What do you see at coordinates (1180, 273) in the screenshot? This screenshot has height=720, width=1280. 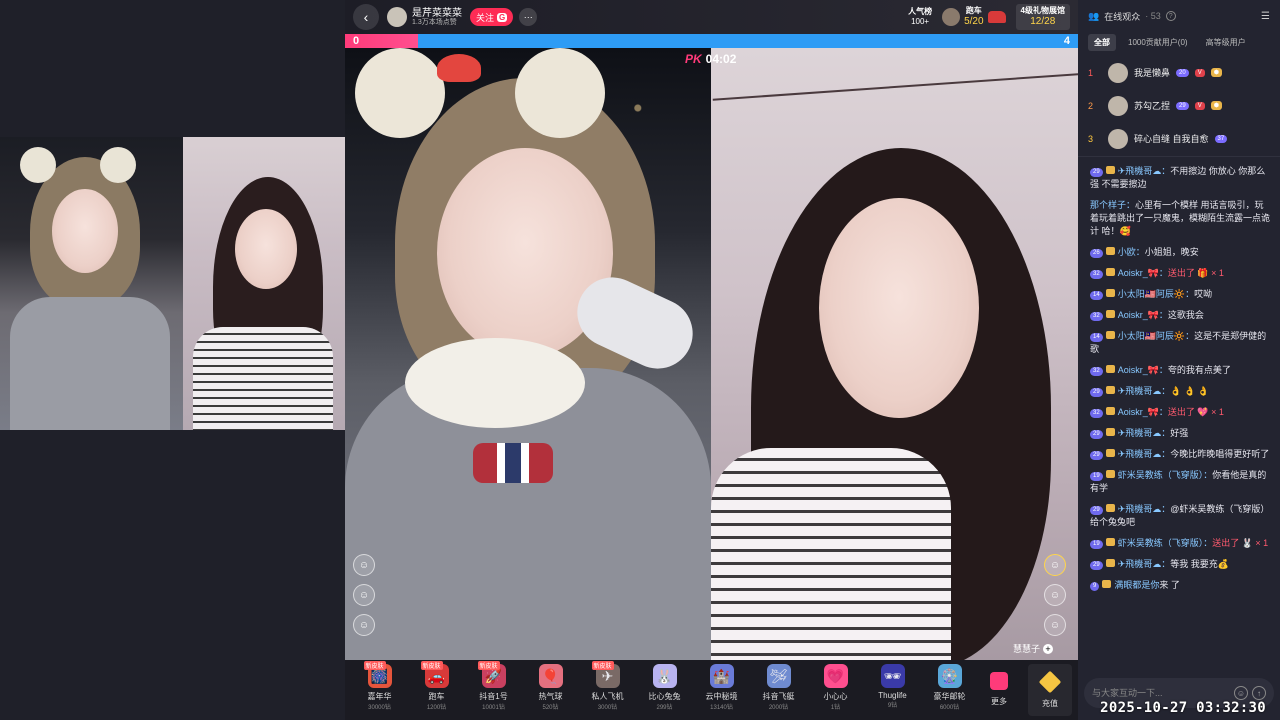 I see `chat-message: 32 Aoiskr_🎀：送出了 🎁 × 1` at bounding box center [1180, 273].